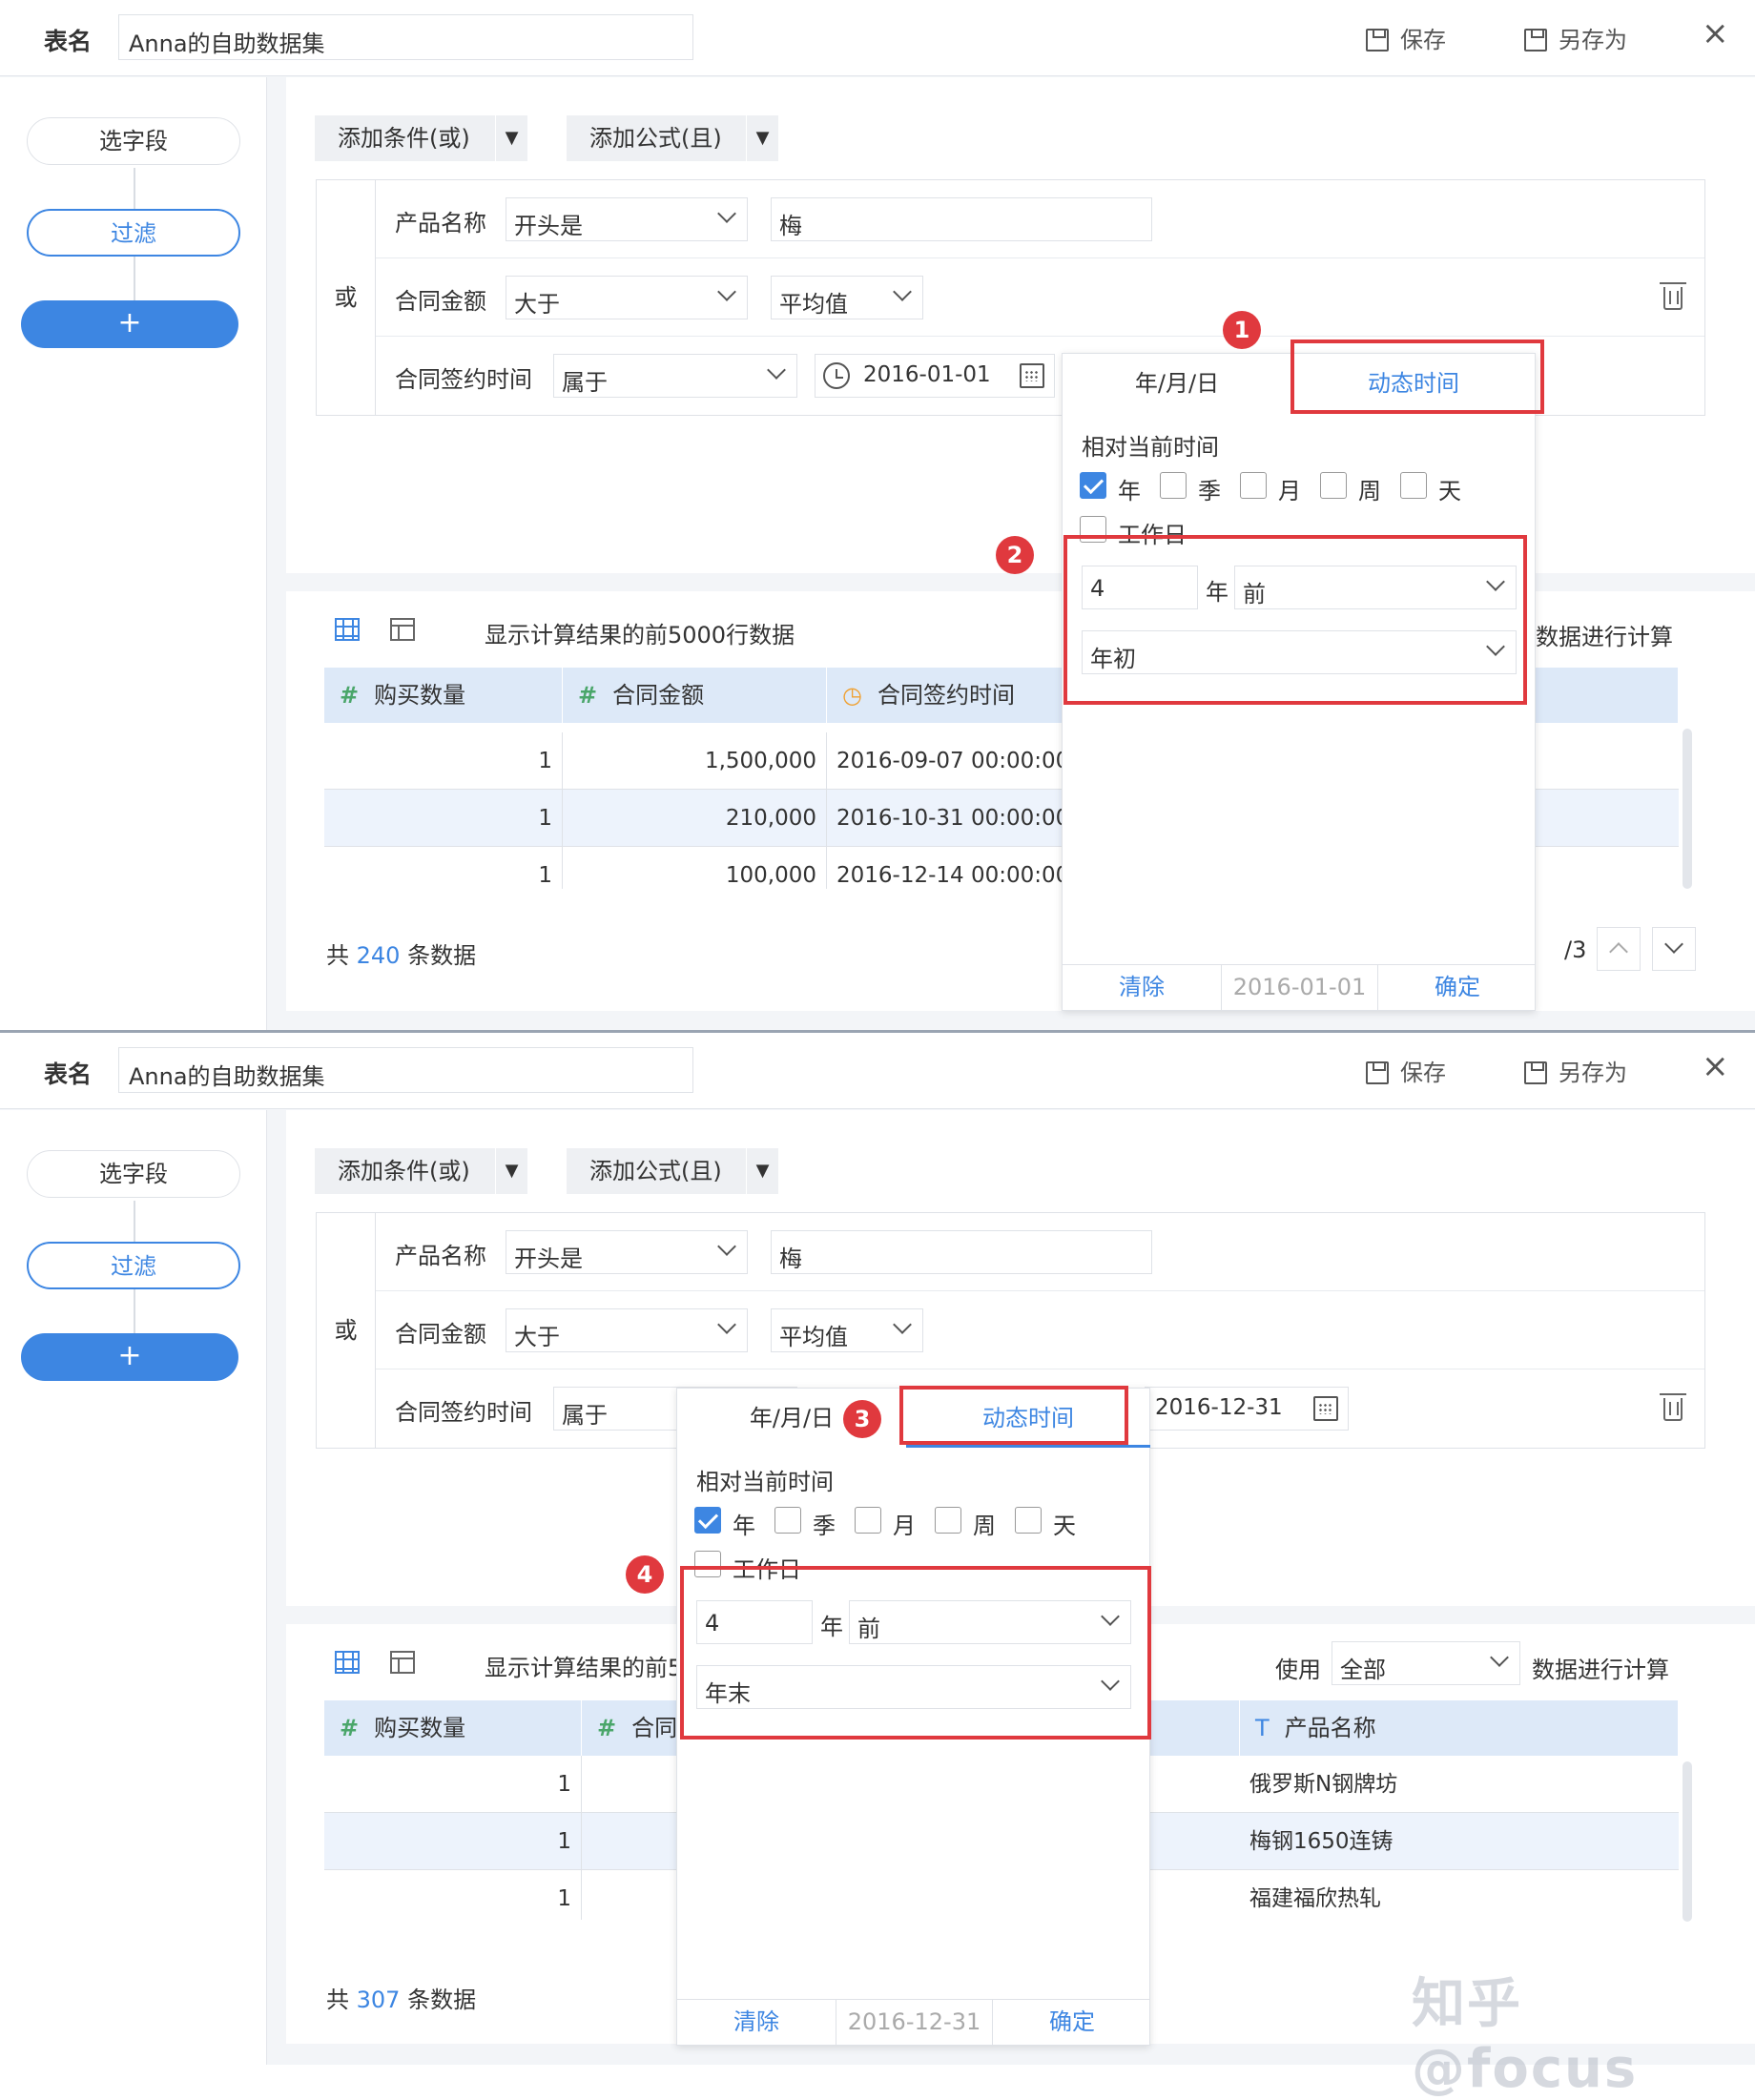 This screenshot has height=2100, width=1755. What do you see at coordinates (584, 1668) in the screenshot?
I see `grid-info-text: 显示计算结果的前5` at bounding box center [584, 1668].